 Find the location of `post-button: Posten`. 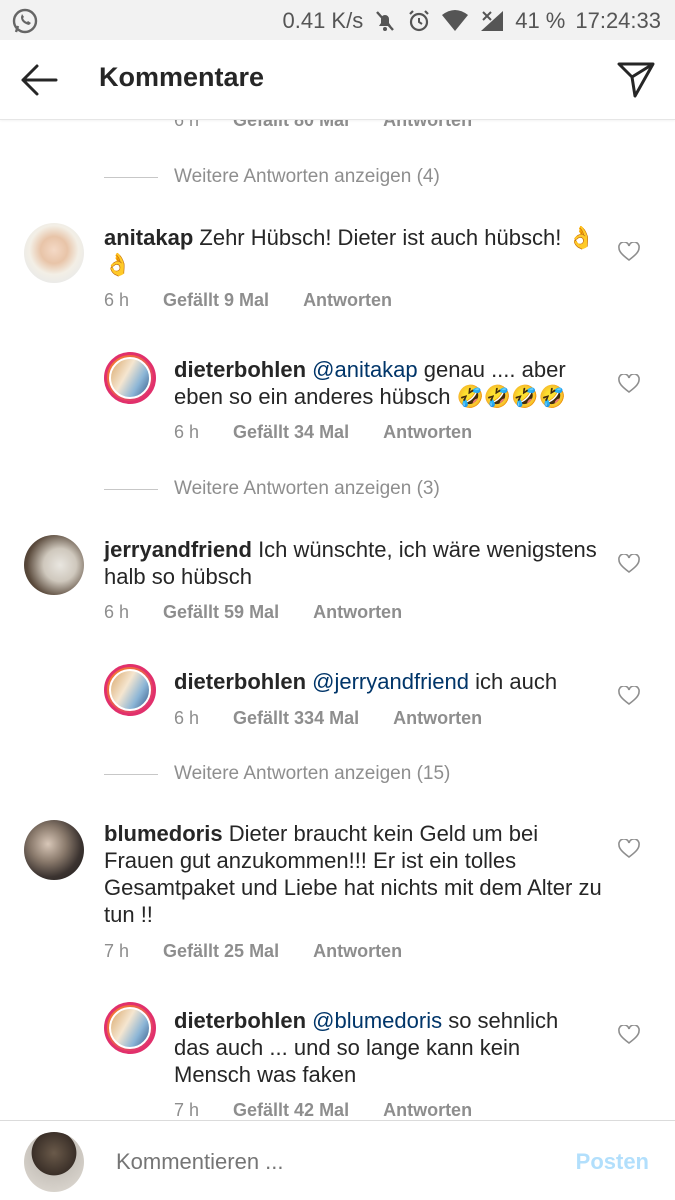

post-button: Posten is located at coordinates (612, 1162).